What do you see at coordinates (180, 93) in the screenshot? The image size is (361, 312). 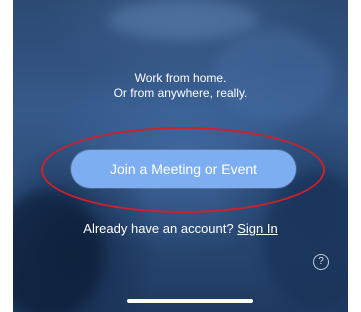 I see `tagline-line-2: Or from anywhere, really.` at bounding box center [180, 93].